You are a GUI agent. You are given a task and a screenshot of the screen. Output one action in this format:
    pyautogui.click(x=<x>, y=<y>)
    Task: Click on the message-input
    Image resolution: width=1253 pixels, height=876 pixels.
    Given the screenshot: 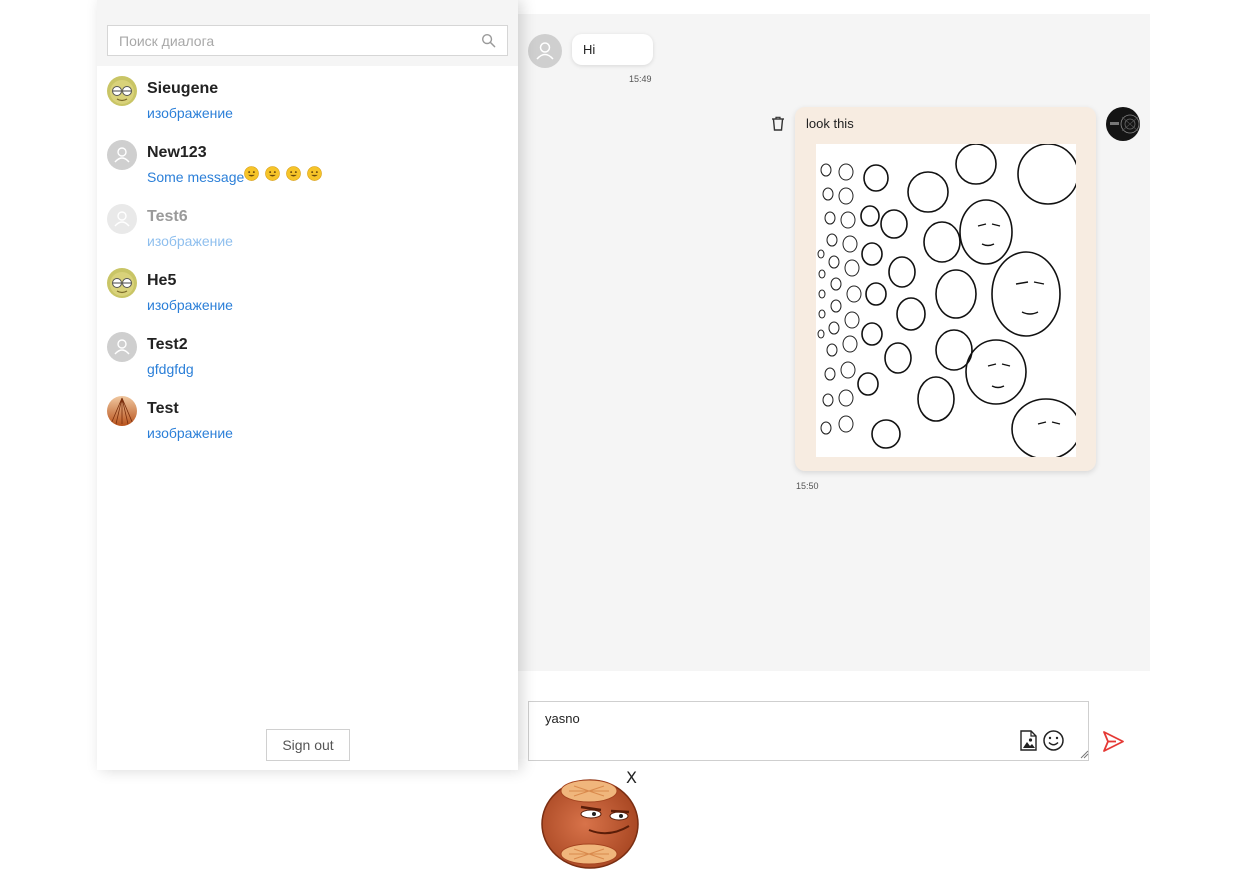 What is the action you would take?
    pyautogui.click(x=808, y=731)
    